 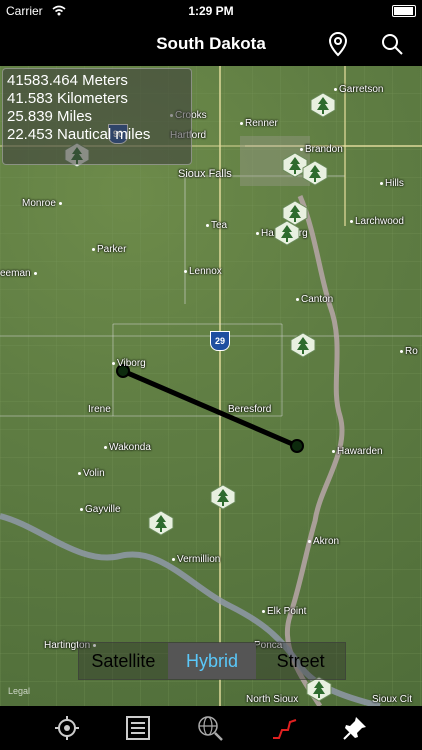 What do you see at coordinates (284, 728) in the screenshot?
I see `measure-path-icon` at bounding box center [284, 728].